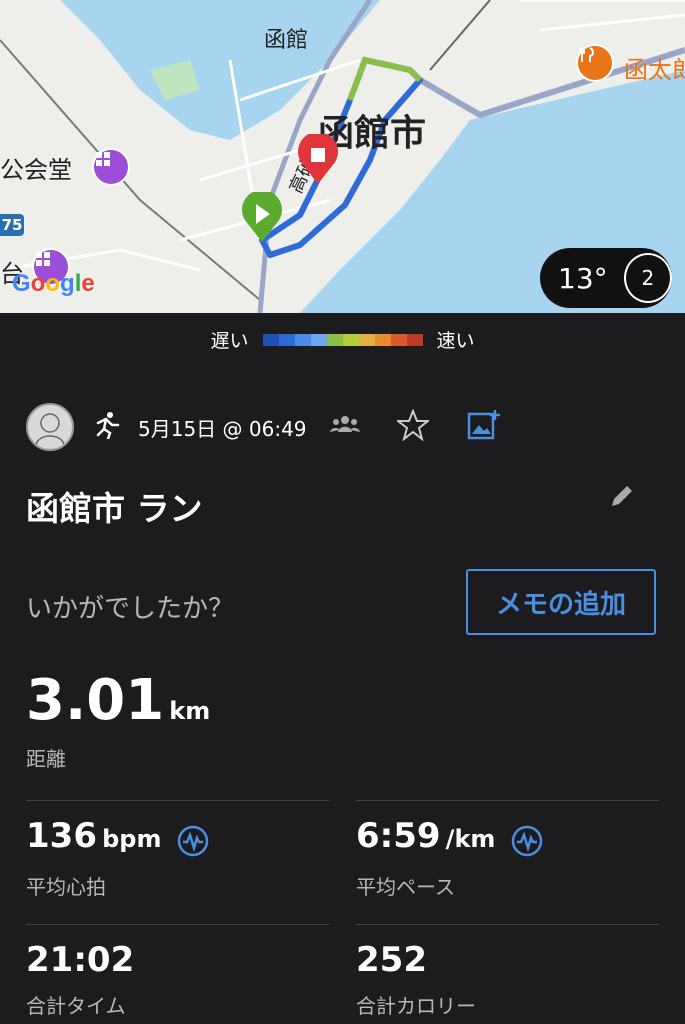 The height and width of the screenshot is (1024, 685). What do you see at coordinates (76, 1006) in the screenshot?
I see `total-time-label: 合計タイム` at bounding box center [76, 1006].